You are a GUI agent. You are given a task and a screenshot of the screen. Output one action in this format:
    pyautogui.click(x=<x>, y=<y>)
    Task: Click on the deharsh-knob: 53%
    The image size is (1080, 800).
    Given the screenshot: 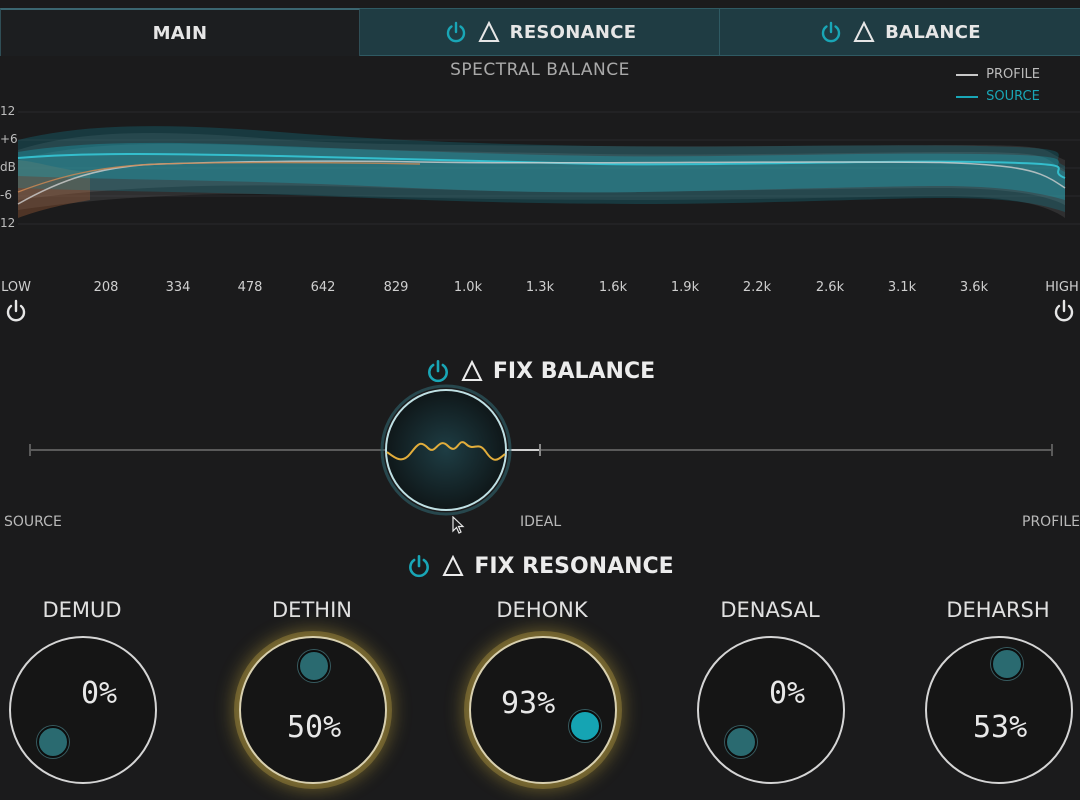 What is the action you would take?
    pyautogui.click(x=999, y=710)
    